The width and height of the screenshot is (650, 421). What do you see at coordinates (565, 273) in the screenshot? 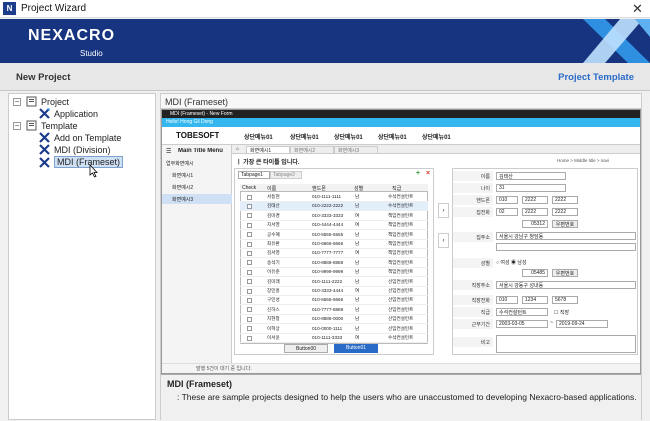
I see `zip-button-2: 우편번호` at bounding box center [565, 273].